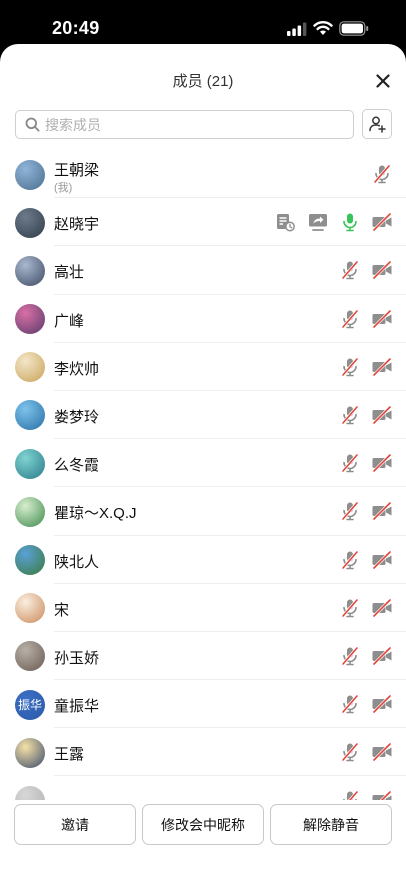 Image resolution: width=406 pixels, height=885 pixels. Describe the element at coordinates (203, 824) in the screenshot. I see `rename-button: 修改会中昵称` at that location.